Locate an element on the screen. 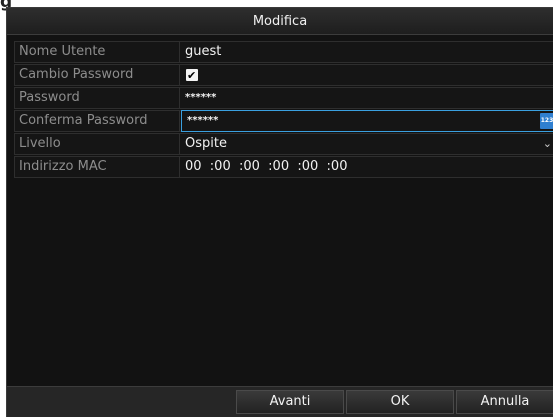 This screenshot has width=553, height=417. change-password-label: Cambio Password is located at coordinates (97, 75).